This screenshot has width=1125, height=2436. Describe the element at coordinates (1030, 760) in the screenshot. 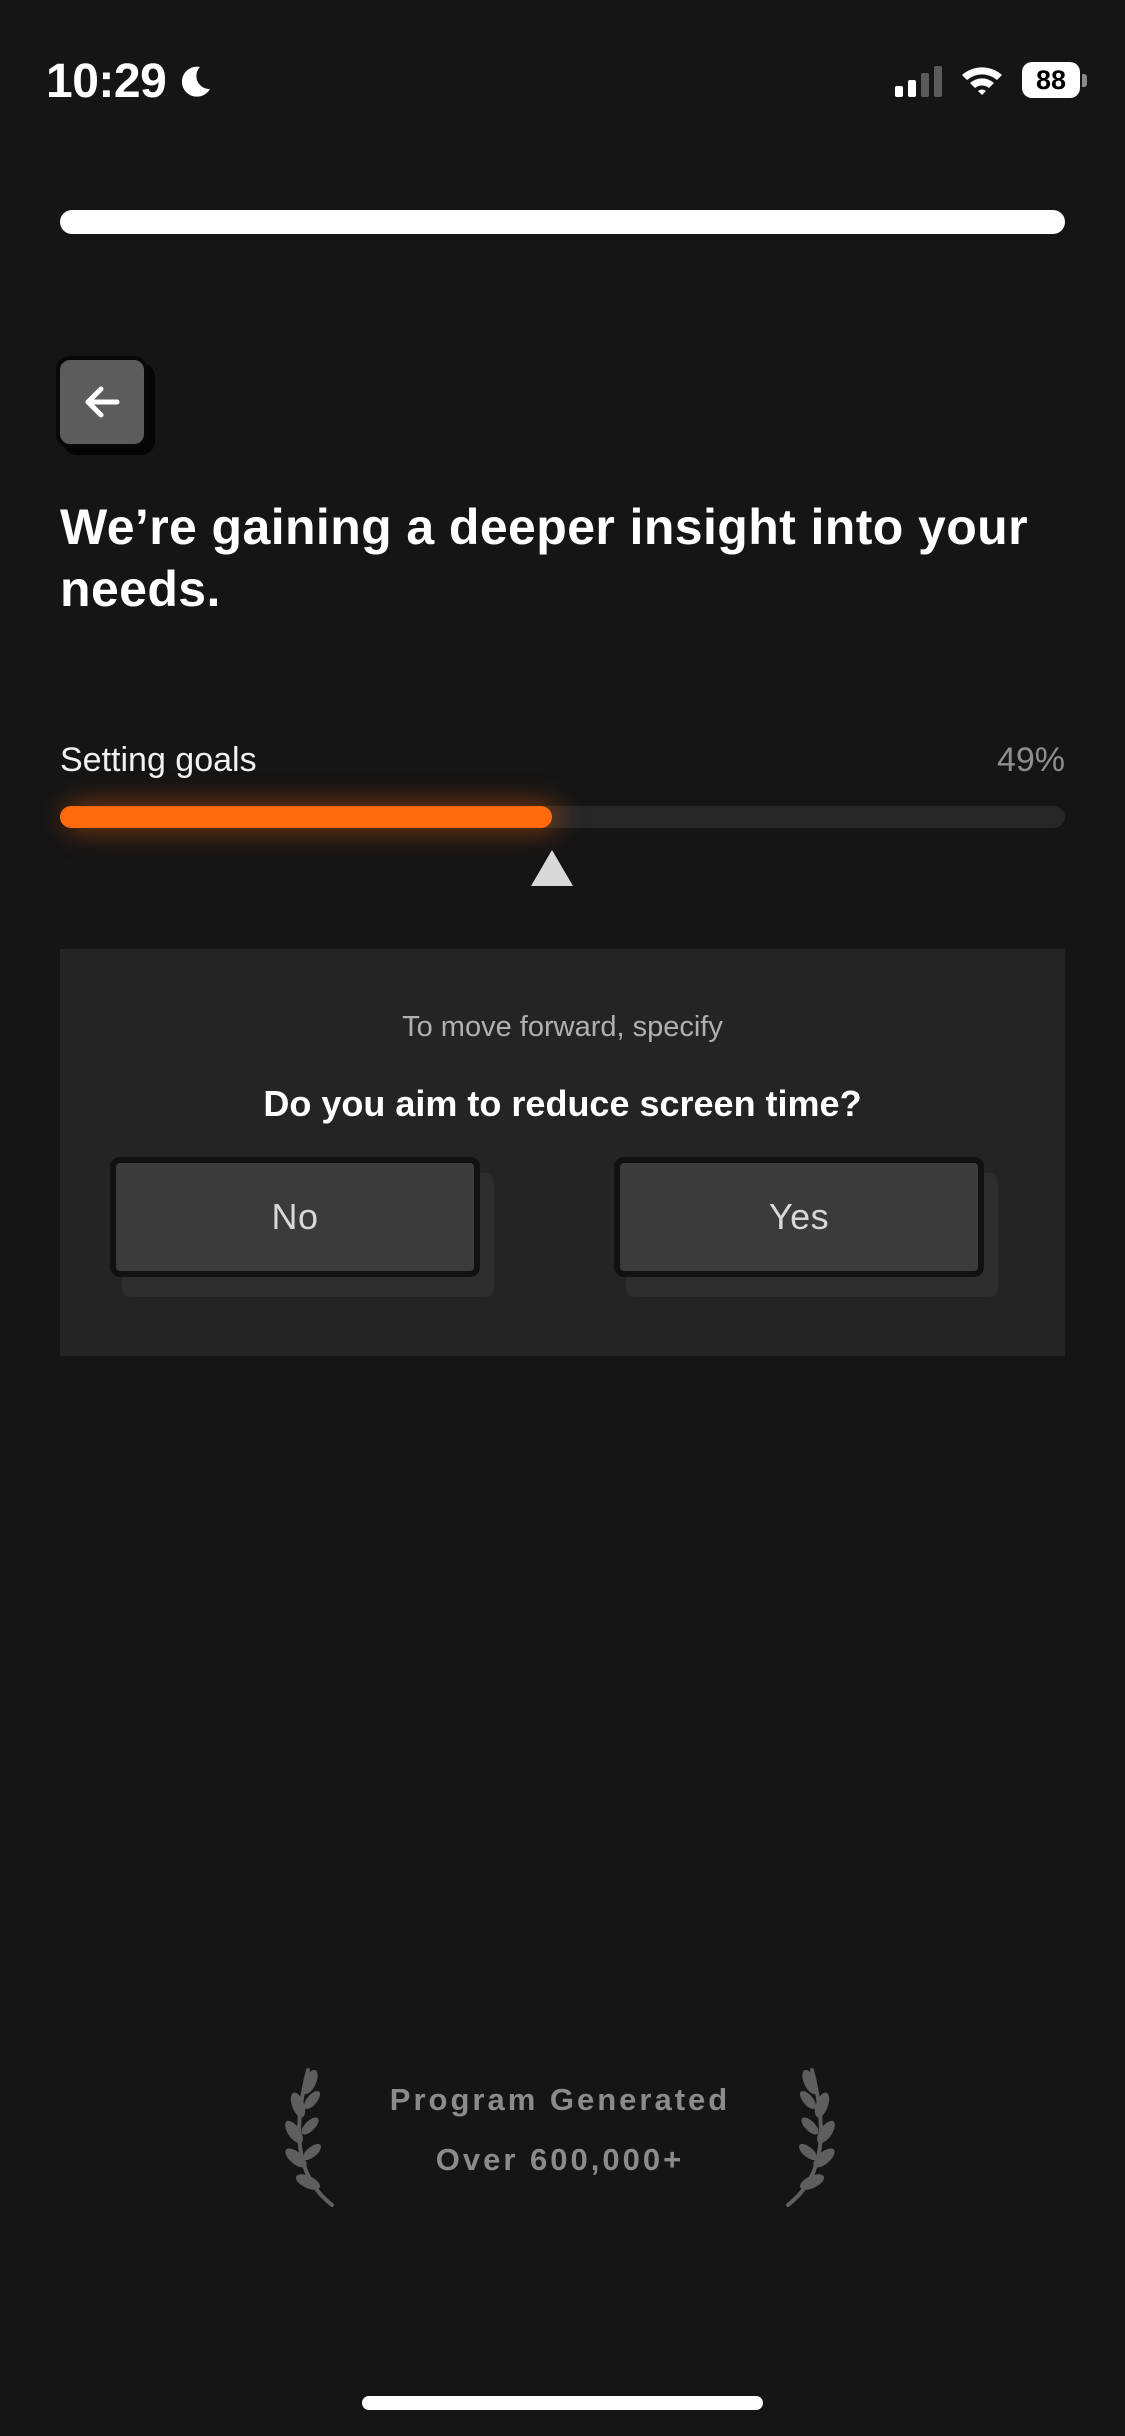

I see `progress-percent: 49%` at that location.